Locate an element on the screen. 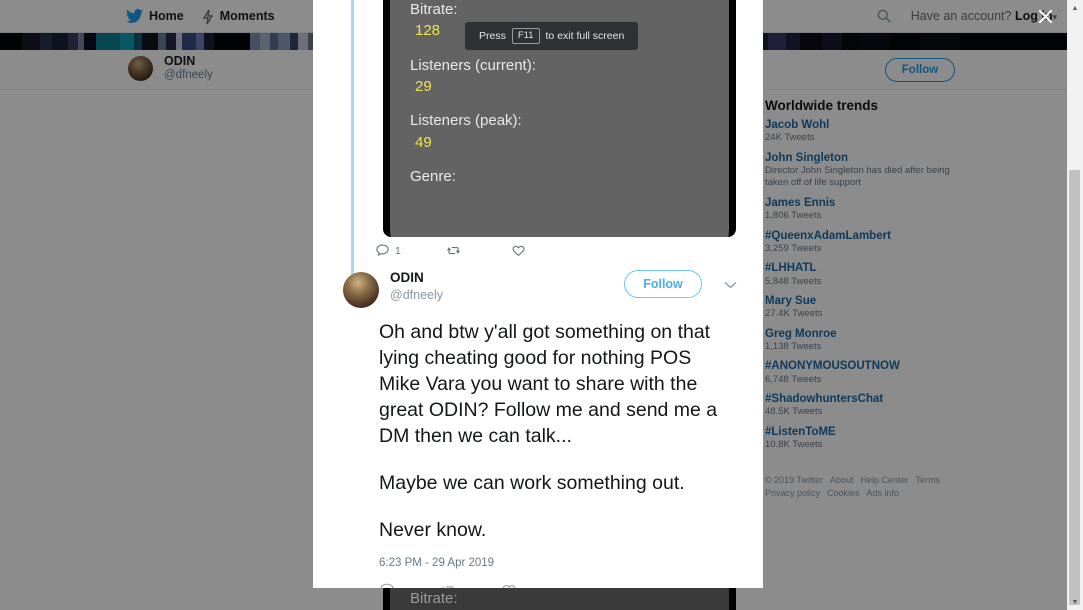 Image resolution: width=1083 pixels, height=610 pixels. reply-action: 1 is located at coordinates (388, 250).